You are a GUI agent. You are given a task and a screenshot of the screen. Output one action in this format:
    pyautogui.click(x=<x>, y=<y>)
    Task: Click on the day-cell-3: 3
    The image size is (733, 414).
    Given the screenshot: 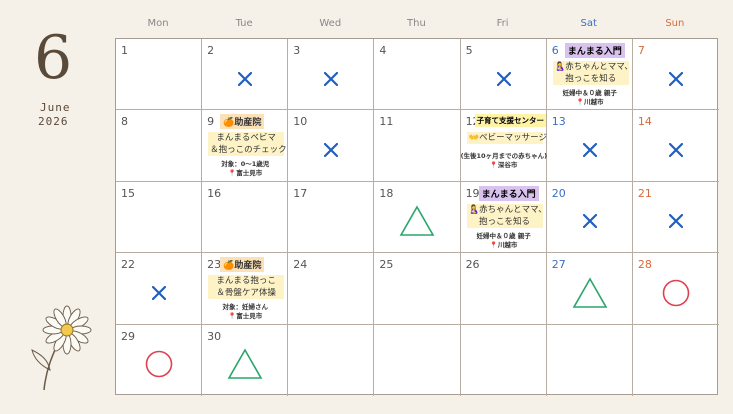 What is the action you would take?
    pyautogui.click(x=331, y=75)
    